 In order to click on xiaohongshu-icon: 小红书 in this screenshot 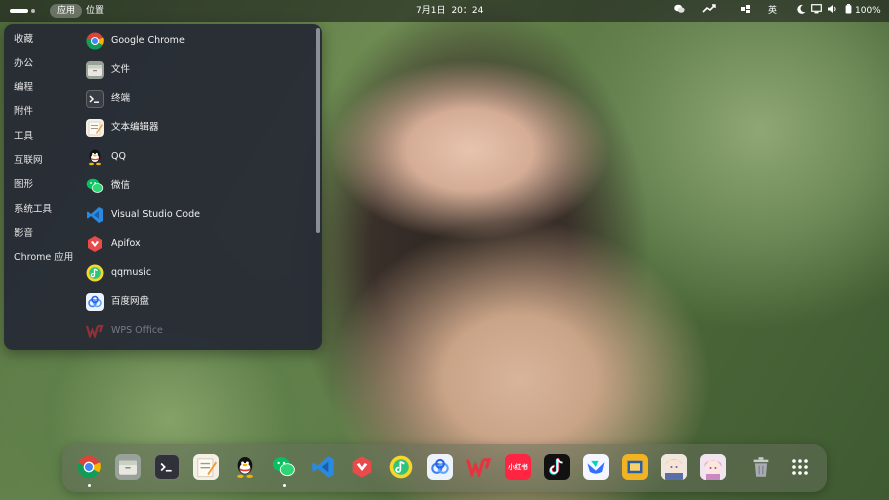, I will do `click(518, 467)`.